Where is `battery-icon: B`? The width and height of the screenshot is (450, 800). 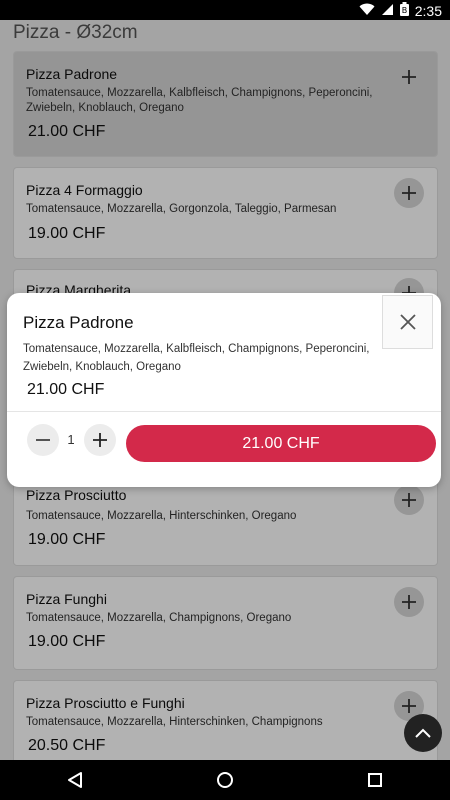 battery-icon: B is located at coordinates (404, 11).